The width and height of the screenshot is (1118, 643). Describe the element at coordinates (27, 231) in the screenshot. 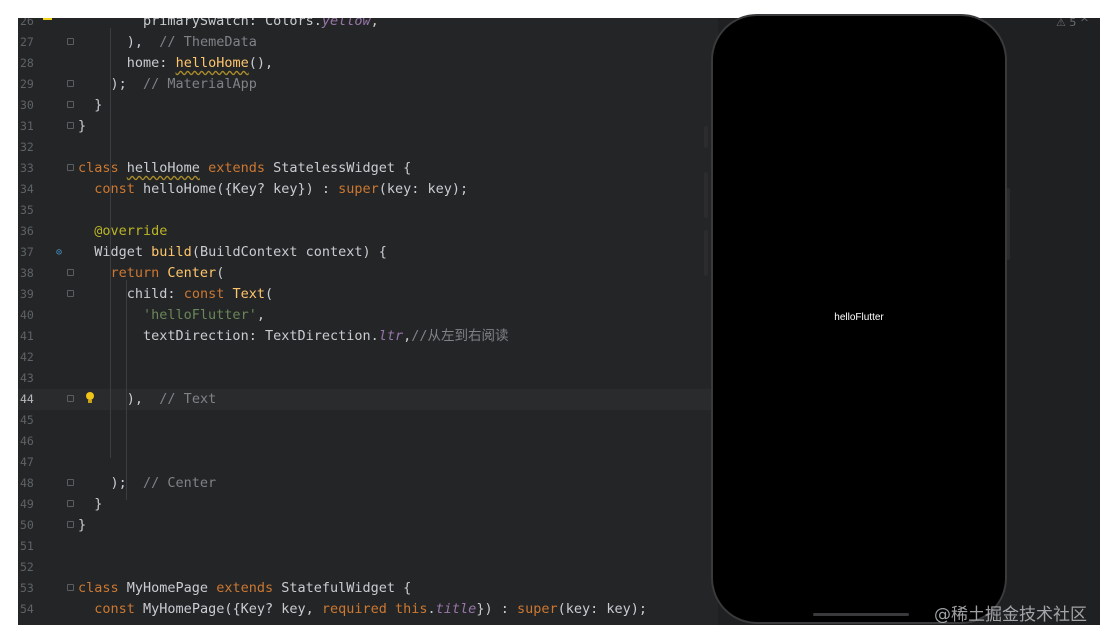

I see `line-number: 36` at that location.